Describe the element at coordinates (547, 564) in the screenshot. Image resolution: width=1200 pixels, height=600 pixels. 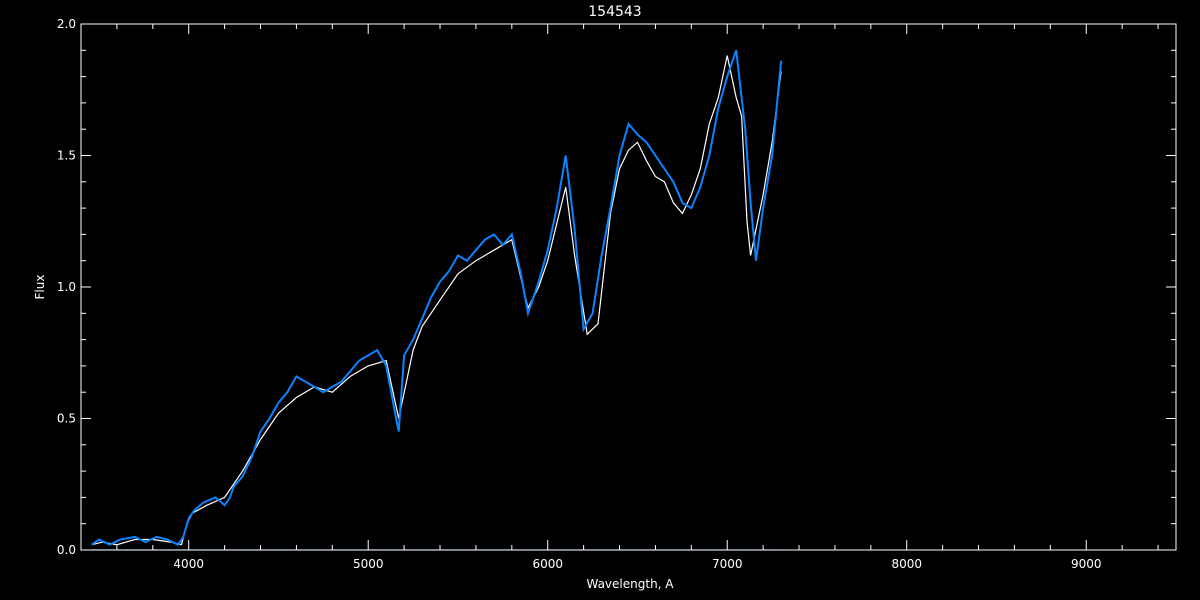
I see `x-tick-label: 6000` at that location.